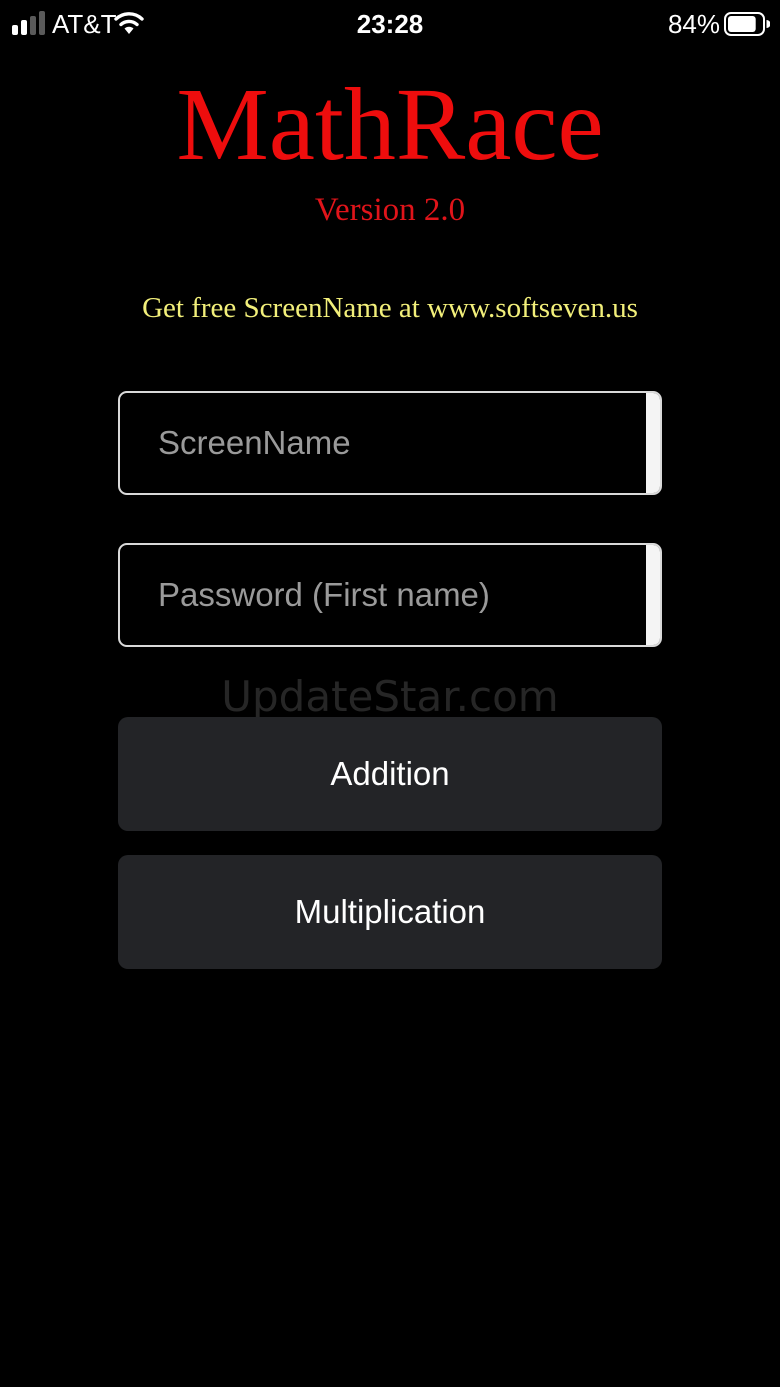 This screenshot has height=1387, width=780. Describe the element at coordinates (390, 774) in the screenshot. I see `addition-button: Addition` at that location.